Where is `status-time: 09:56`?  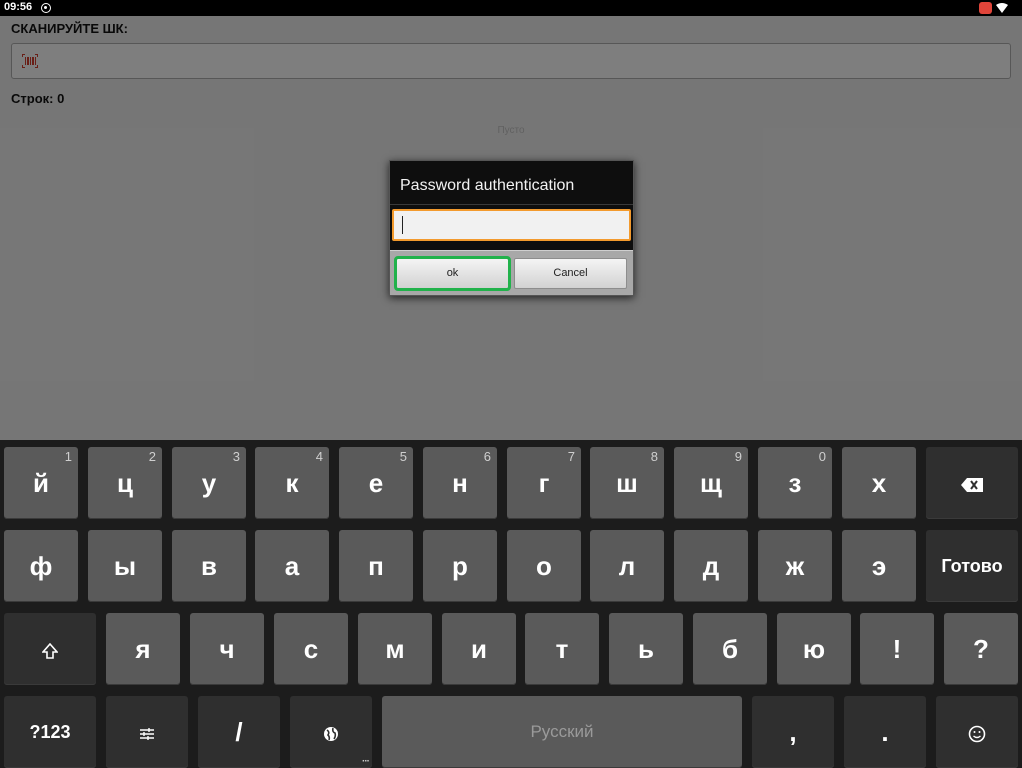 status-time: 09:56 is located at coordinates (18, 7).